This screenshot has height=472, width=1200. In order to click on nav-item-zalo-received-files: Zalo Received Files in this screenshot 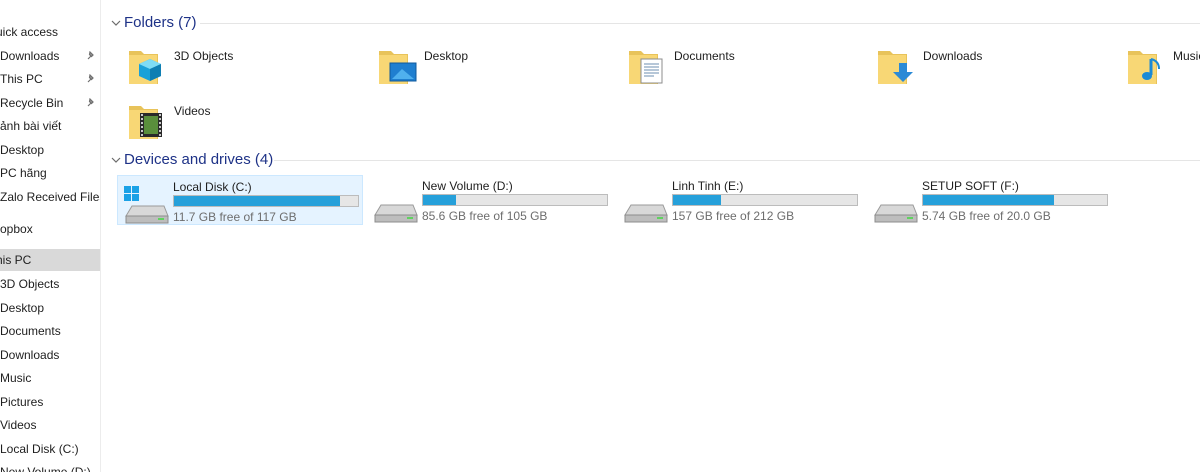, I will do `click(50, 197)`.